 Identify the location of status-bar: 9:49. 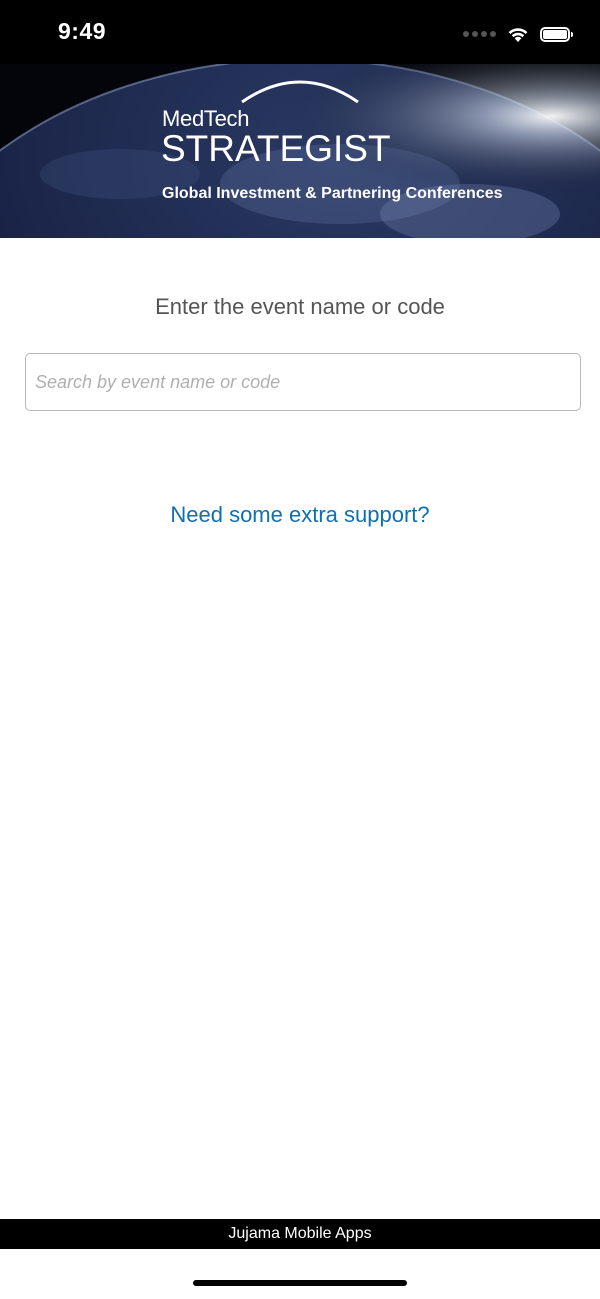
(300, 32).